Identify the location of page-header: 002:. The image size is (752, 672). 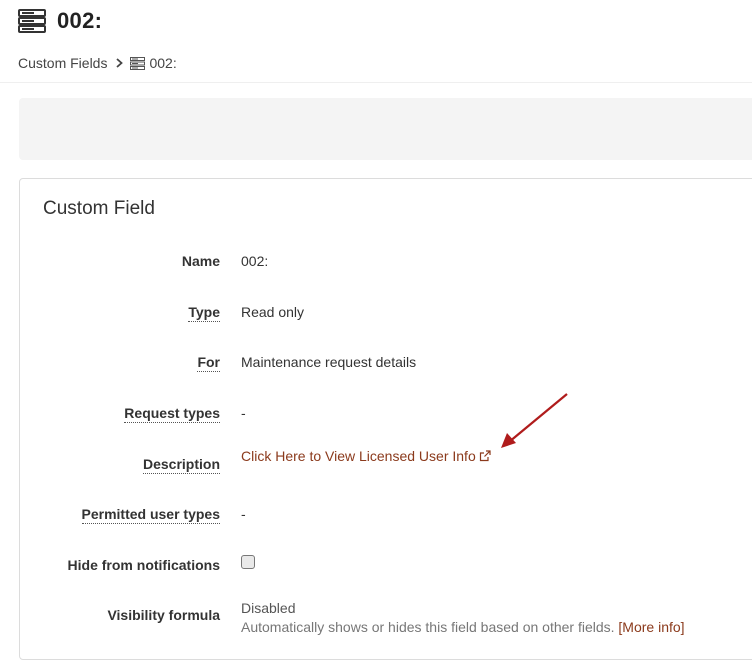
(60, 21).